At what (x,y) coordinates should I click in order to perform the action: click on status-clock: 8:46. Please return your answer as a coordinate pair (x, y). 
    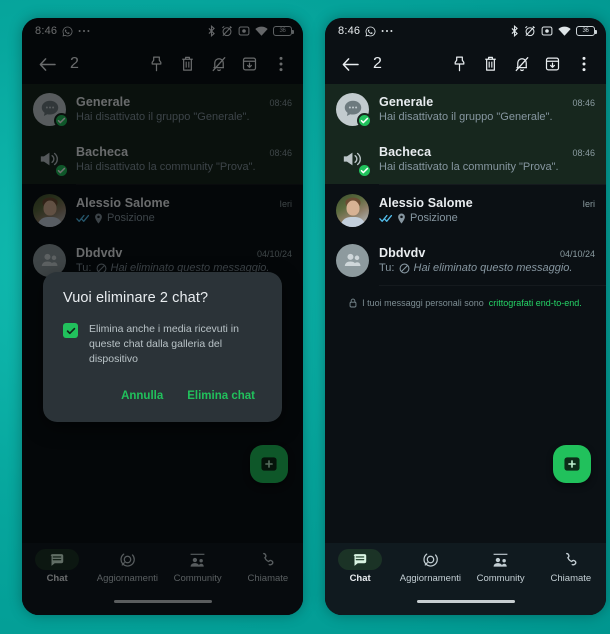
    Looking at the image, I should click on (349, 31).